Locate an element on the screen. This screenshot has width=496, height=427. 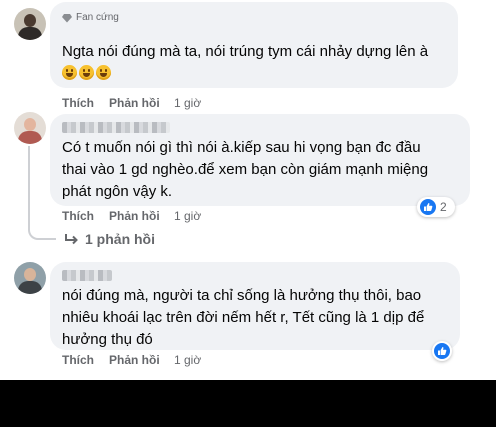
replies-label: 1 phản hồi is located at coordinates (120, 239).